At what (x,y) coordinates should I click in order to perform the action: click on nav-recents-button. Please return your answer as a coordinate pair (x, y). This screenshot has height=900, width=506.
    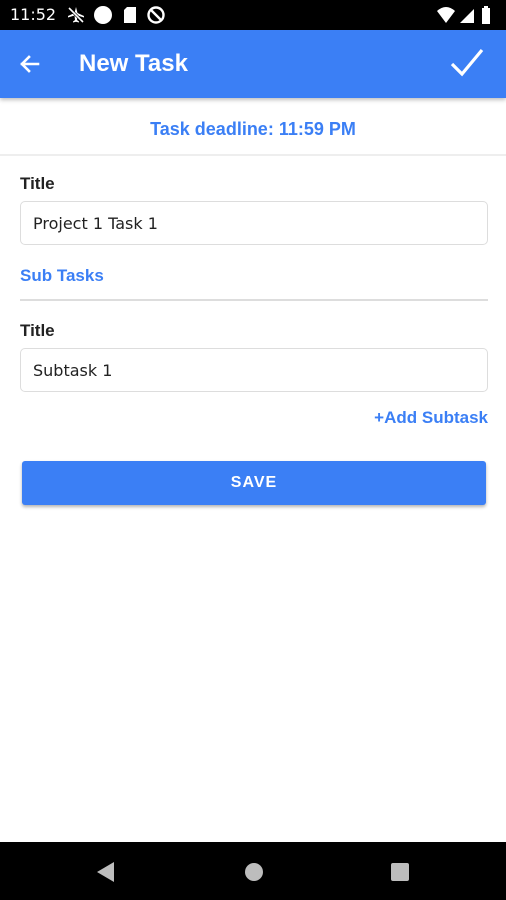
    Looking at the image, I should click on (400, 872).